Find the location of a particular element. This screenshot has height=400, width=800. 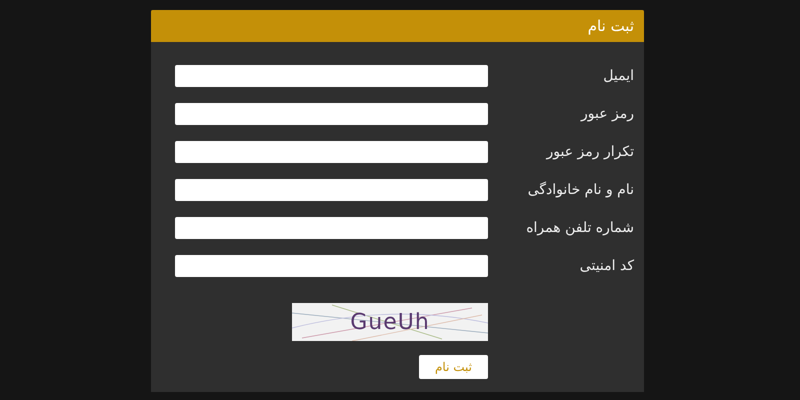

field-label: رمز عبور is located at coordinates (607, 114).